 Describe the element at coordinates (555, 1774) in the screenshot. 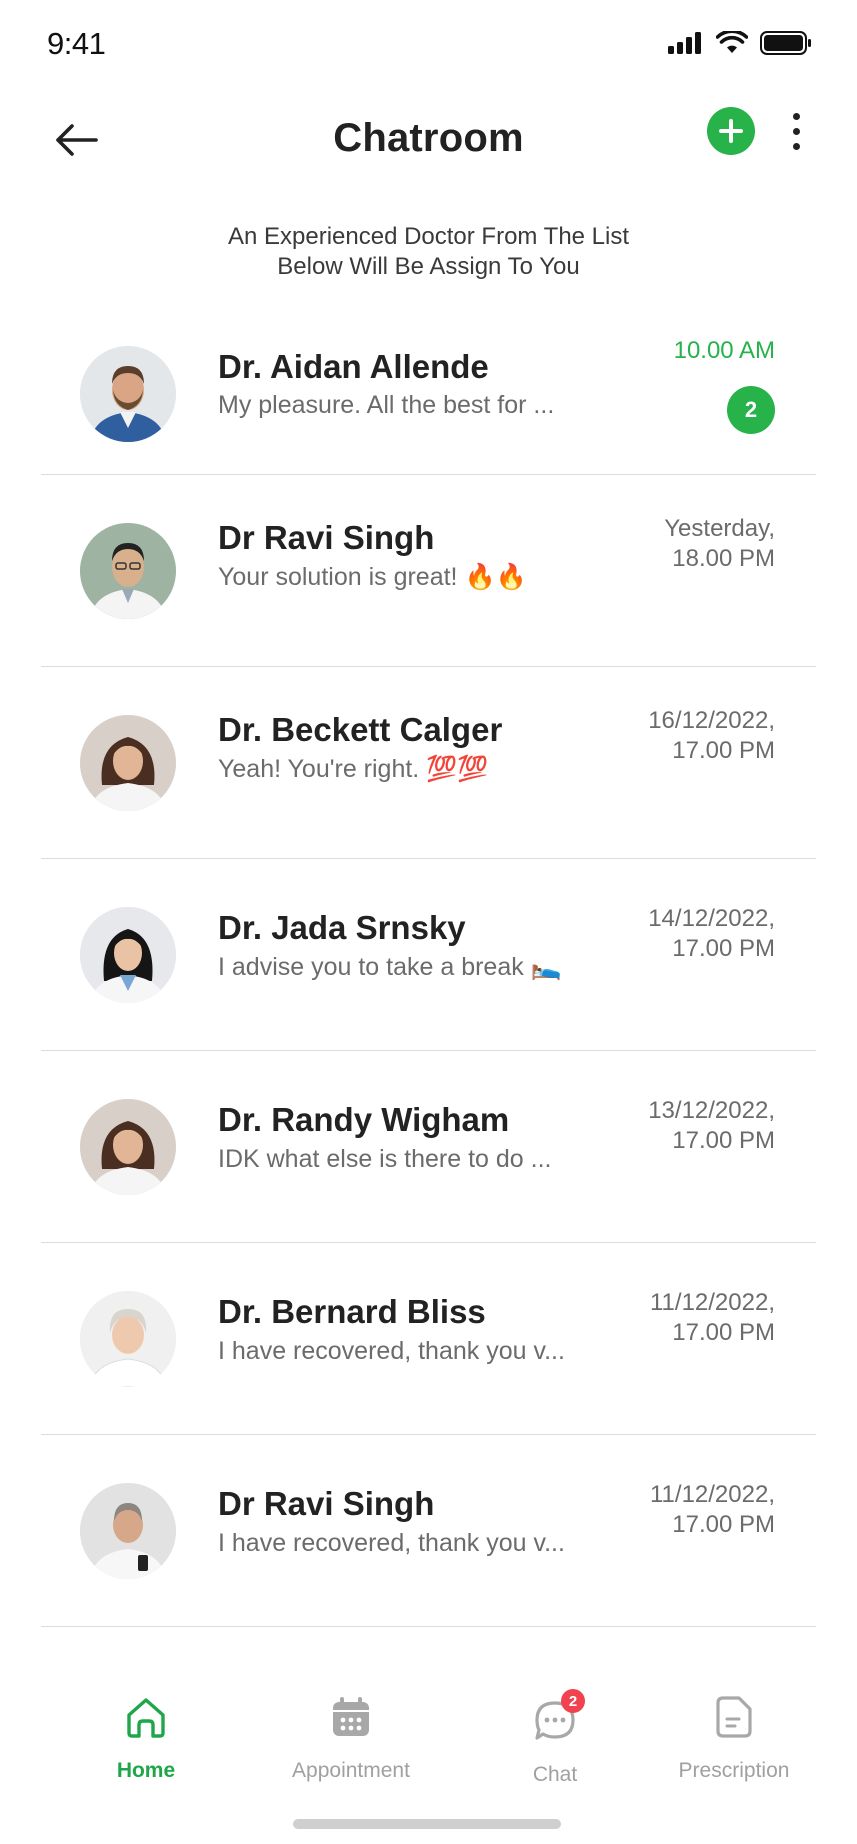

I see `nav-chat-label: Chat` at that location.